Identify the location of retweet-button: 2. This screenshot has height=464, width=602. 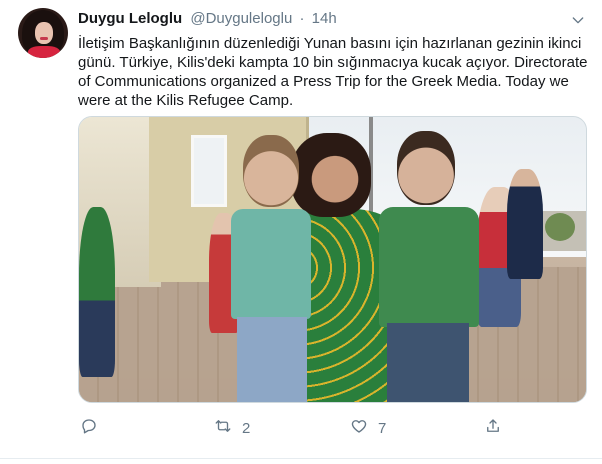
(232, 428).